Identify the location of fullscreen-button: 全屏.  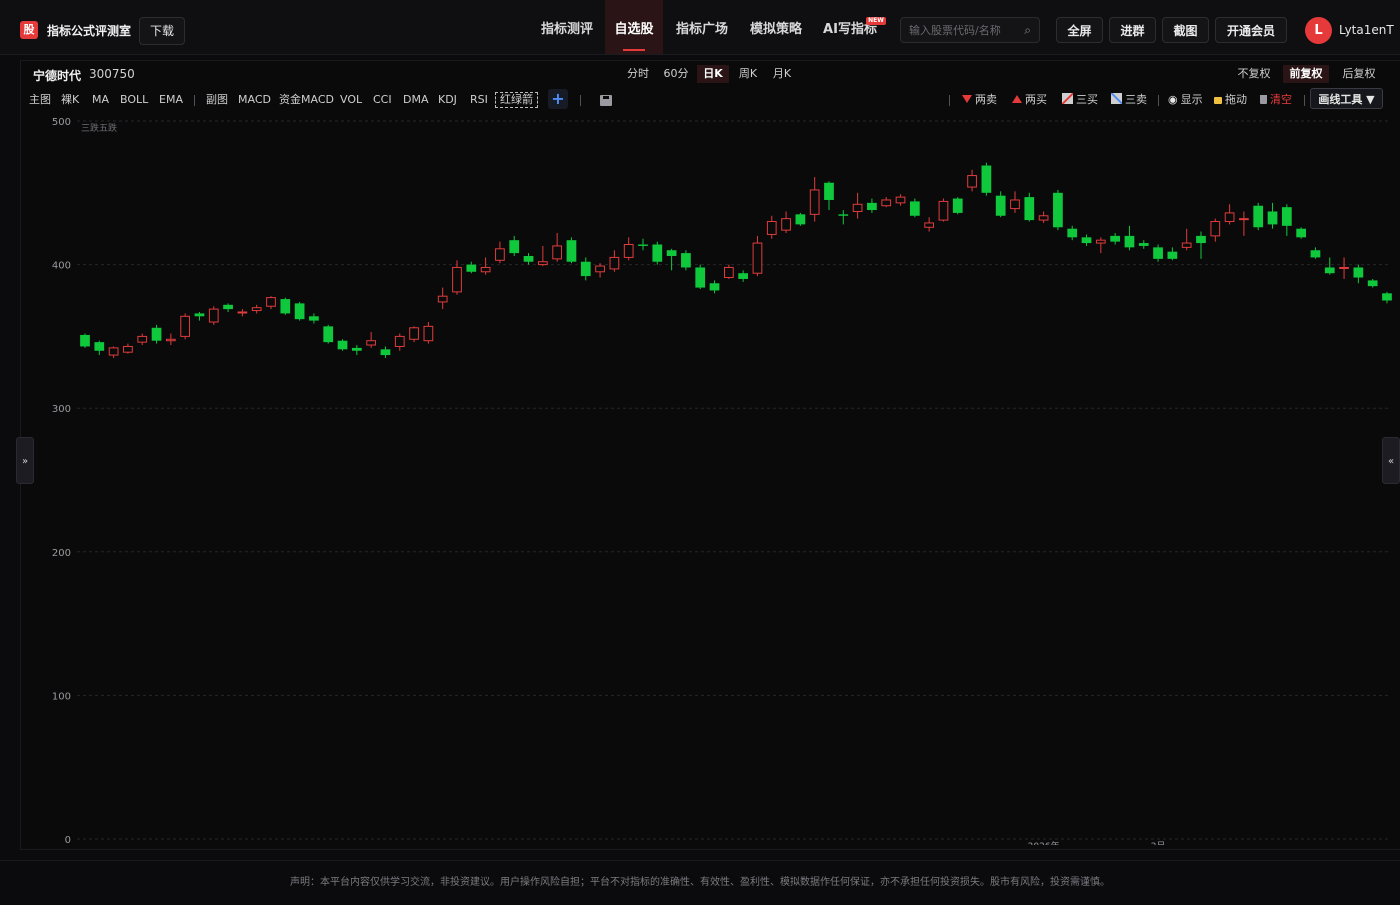
(1079, 30).